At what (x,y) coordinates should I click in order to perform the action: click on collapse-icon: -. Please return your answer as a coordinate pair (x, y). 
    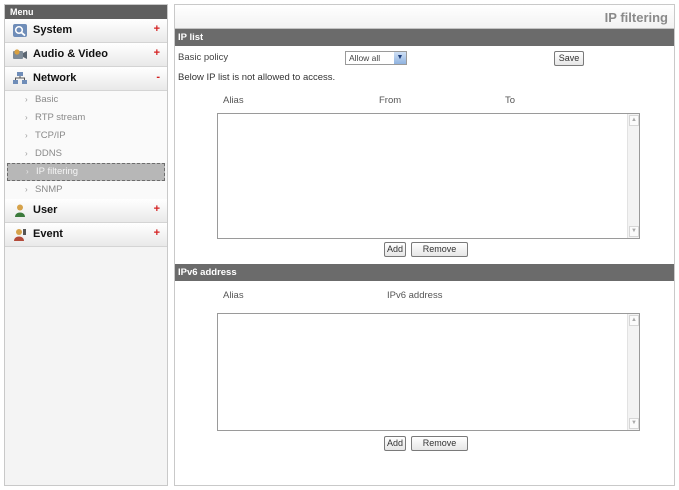
    Looking at the image, I should click on (158, 77).